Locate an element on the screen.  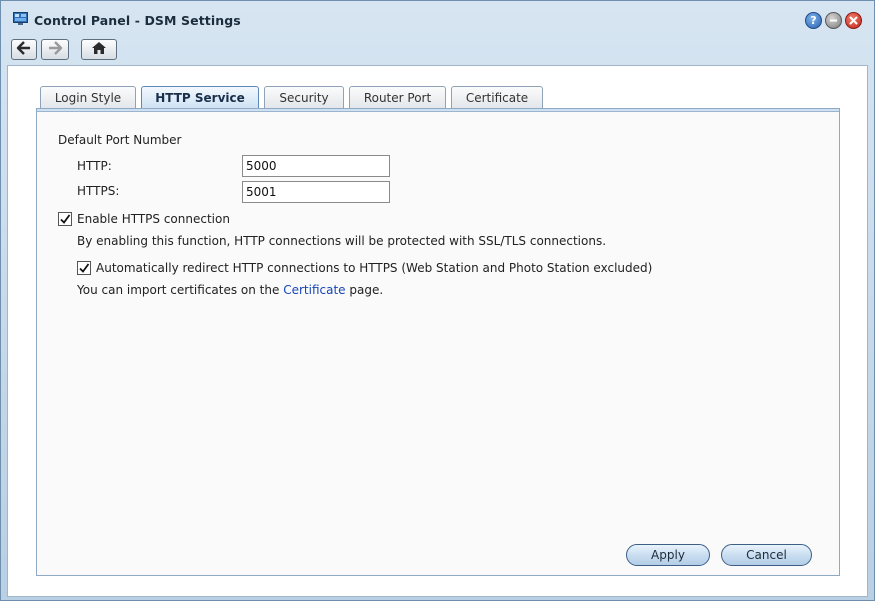
redirect-https-checkbox is located at coordinates (84, 268).